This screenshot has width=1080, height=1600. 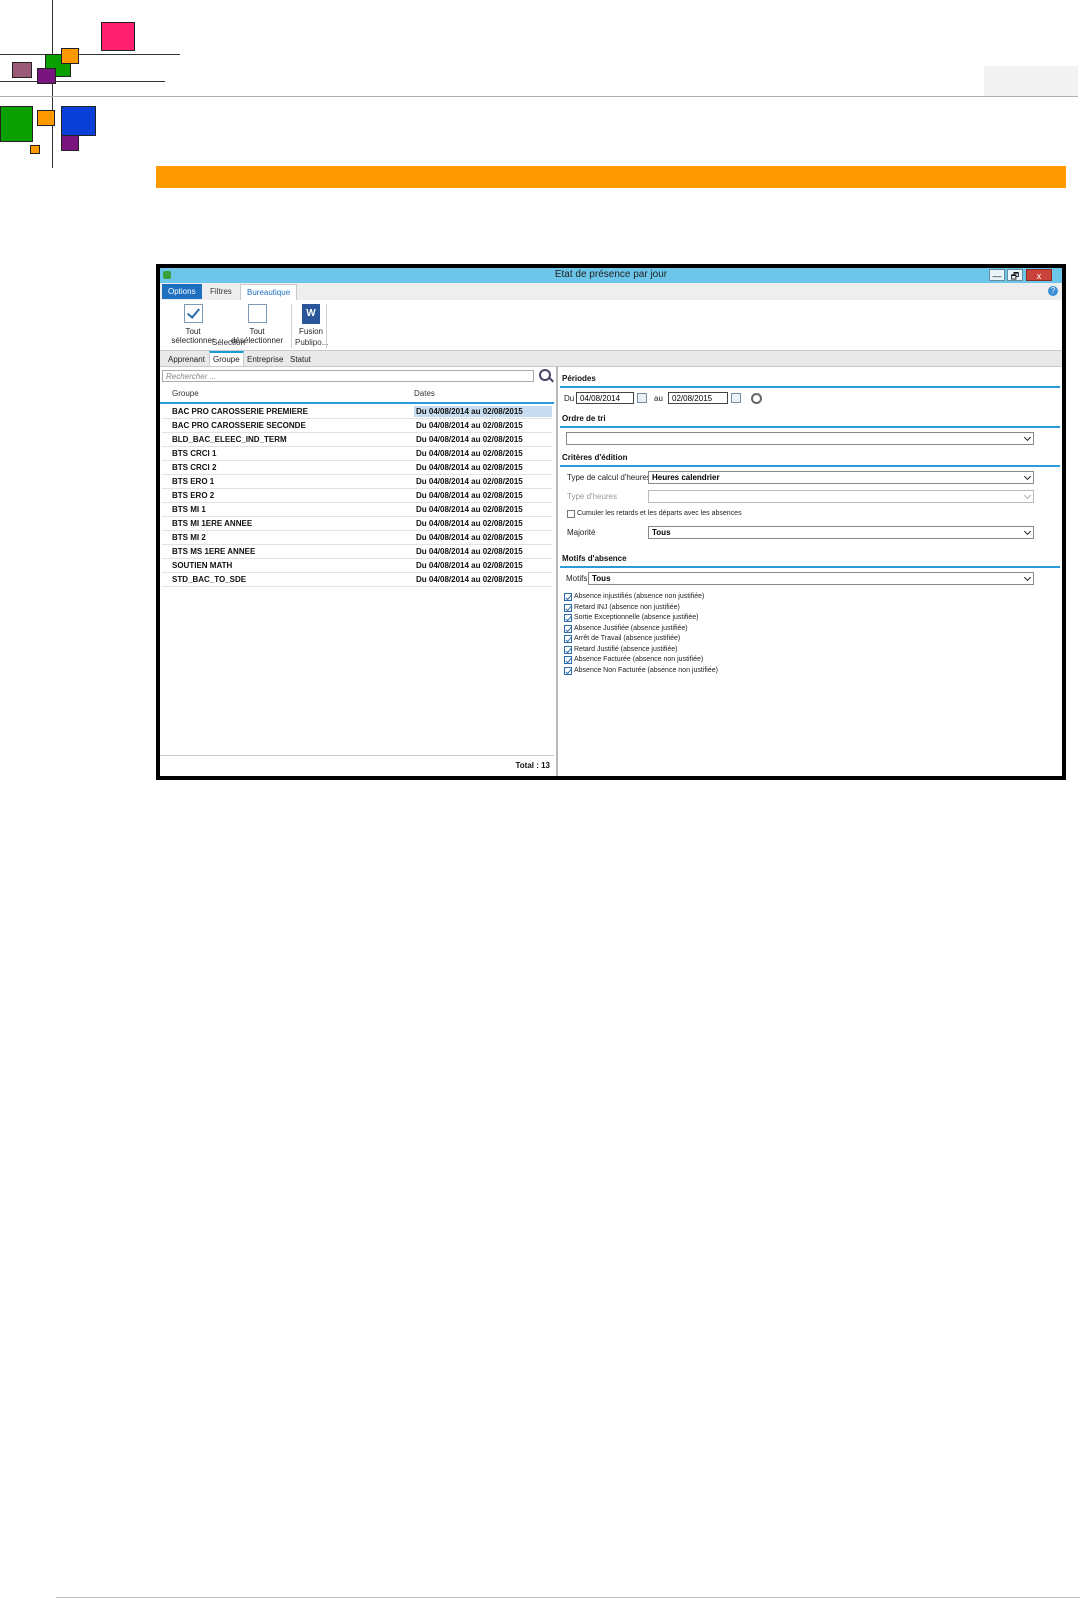 I want to click on minimize-button: —, so click(x=997, y=275).